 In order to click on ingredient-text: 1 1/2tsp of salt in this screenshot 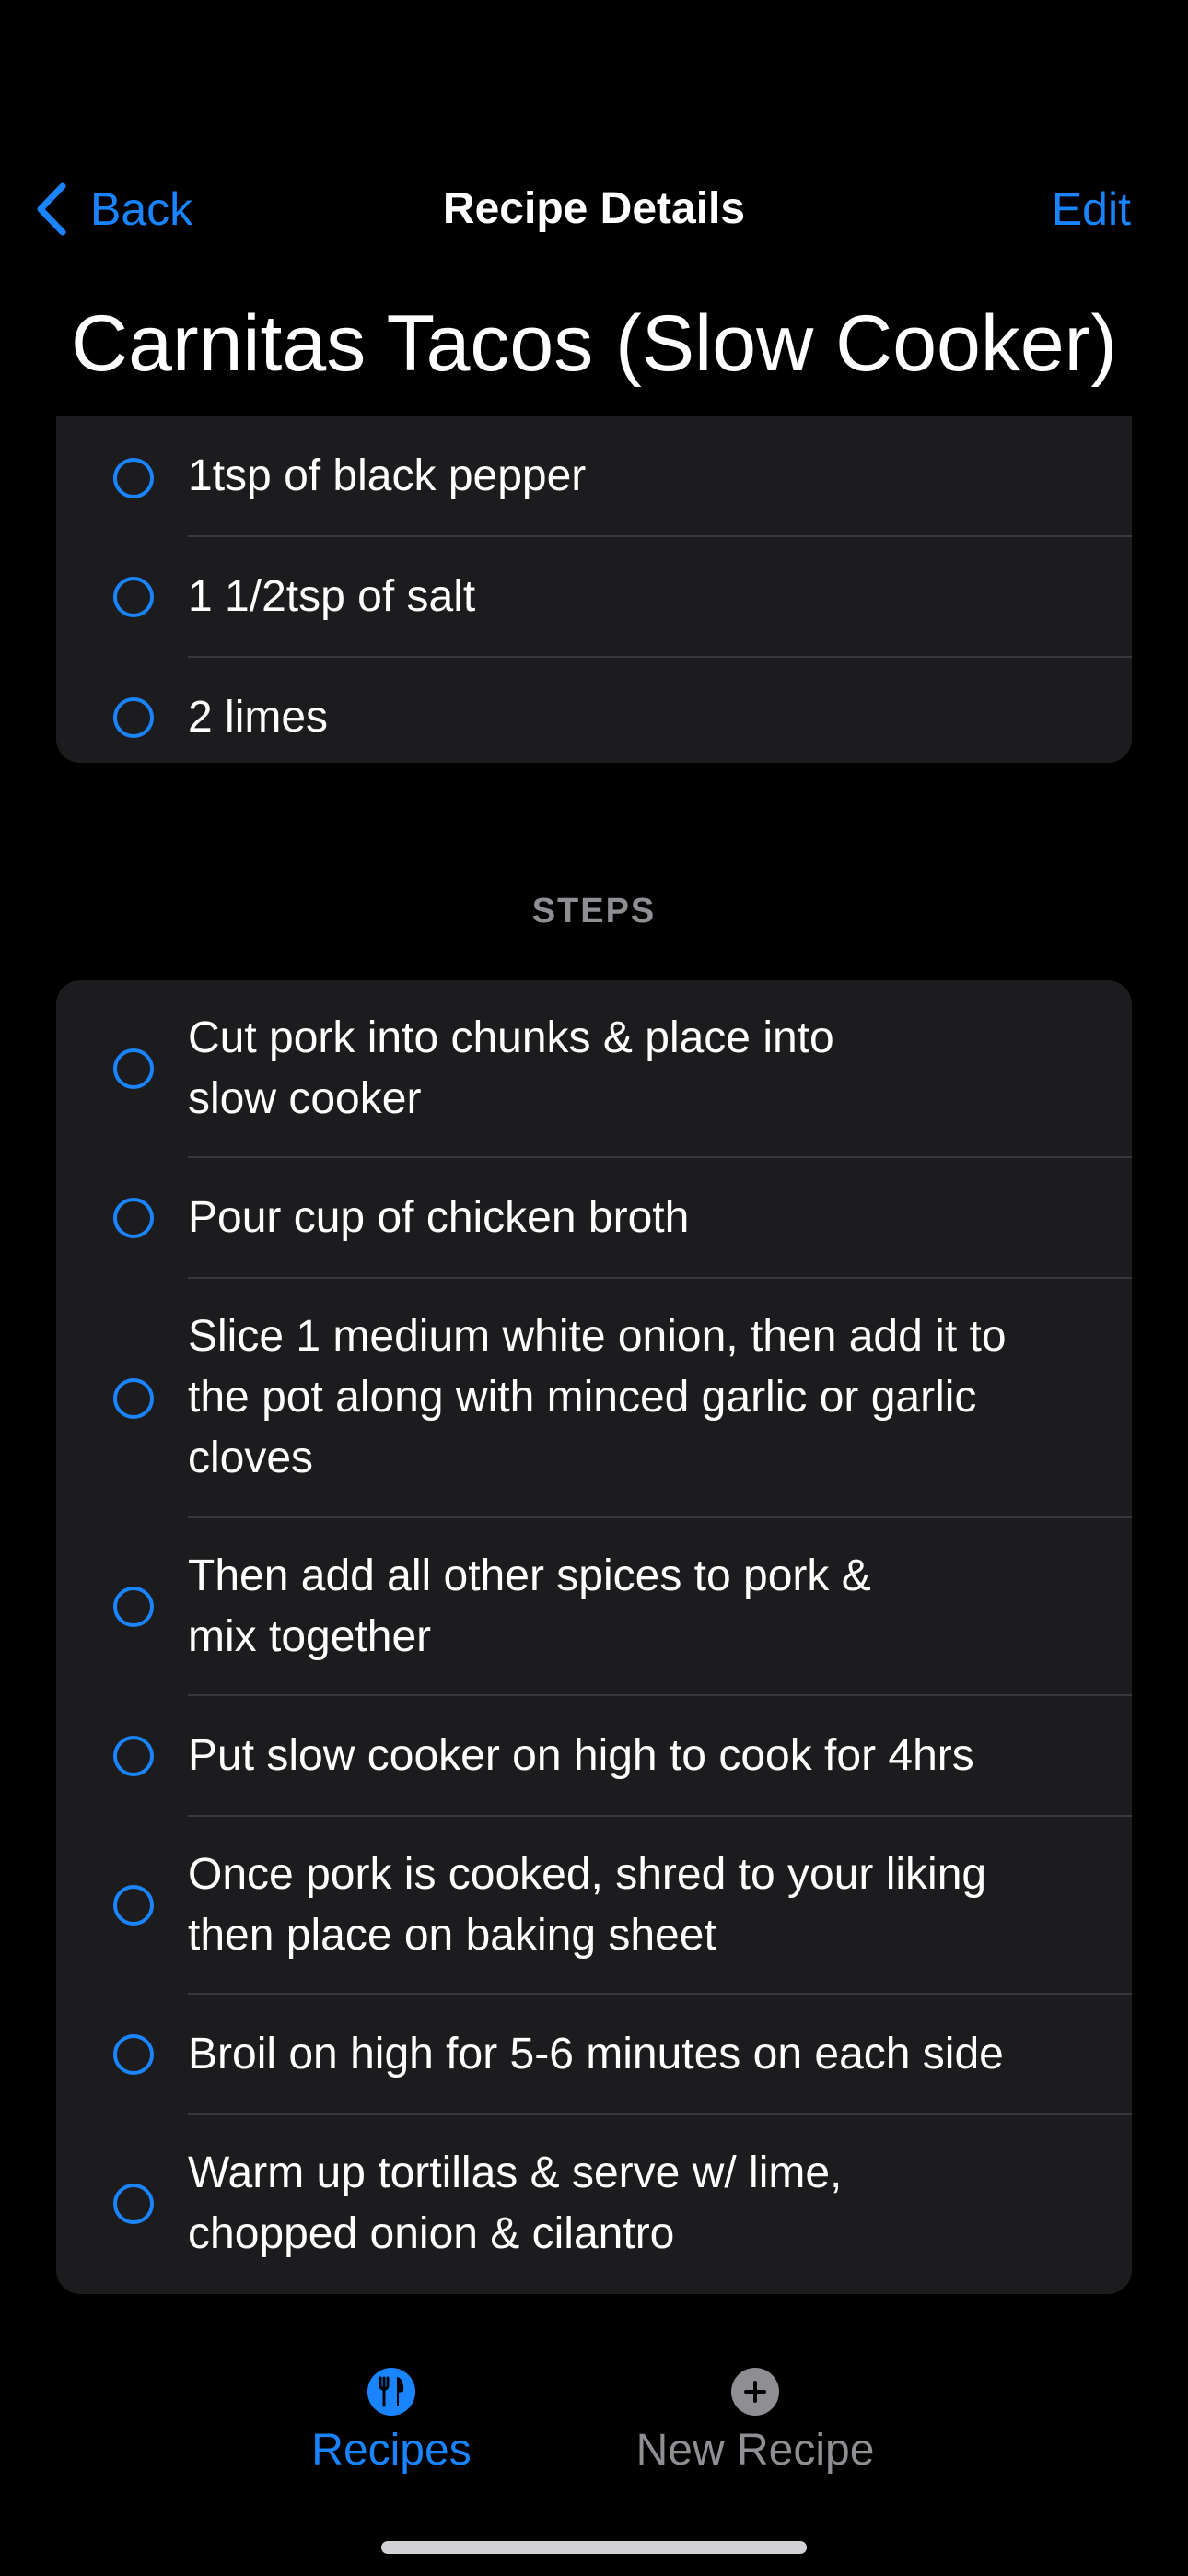, I will do `click(332, 596)`.